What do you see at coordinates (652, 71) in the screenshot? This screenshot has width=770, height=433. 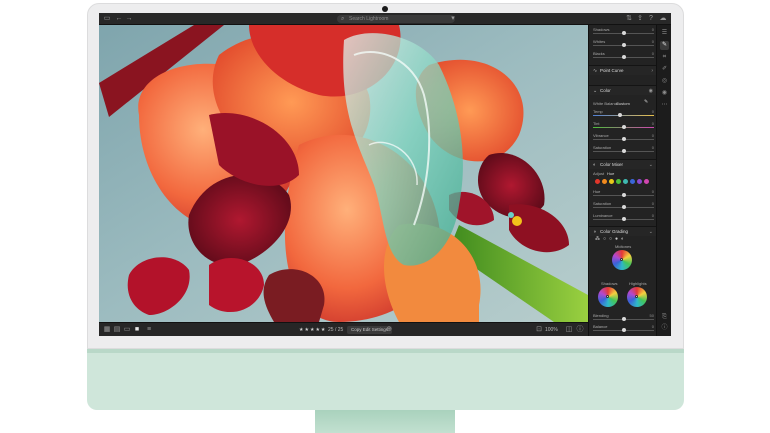 I see `chevron-right-icon: ›` at bounding box center [652, 71].